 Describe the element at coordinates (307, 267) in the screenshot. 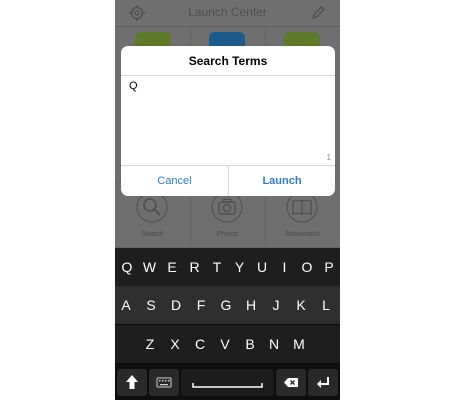

I see `key-o: O` at that location.